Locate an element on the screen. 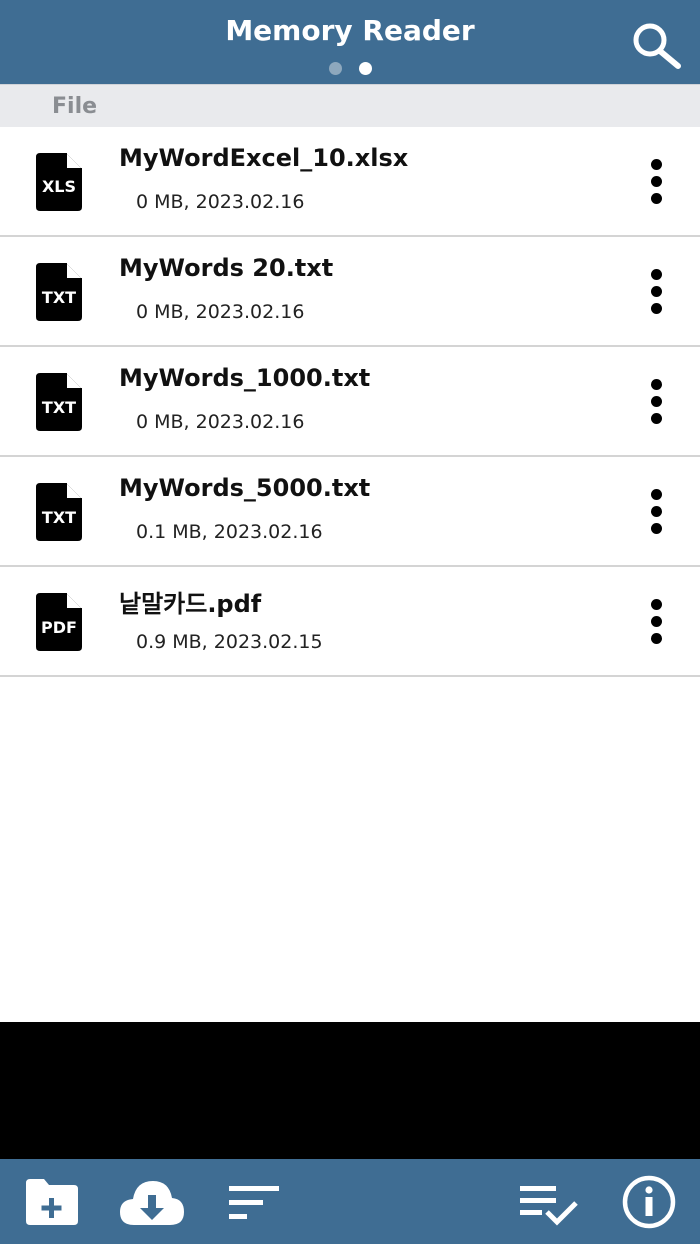  sort-icon is located at coordinates (254, 1202).